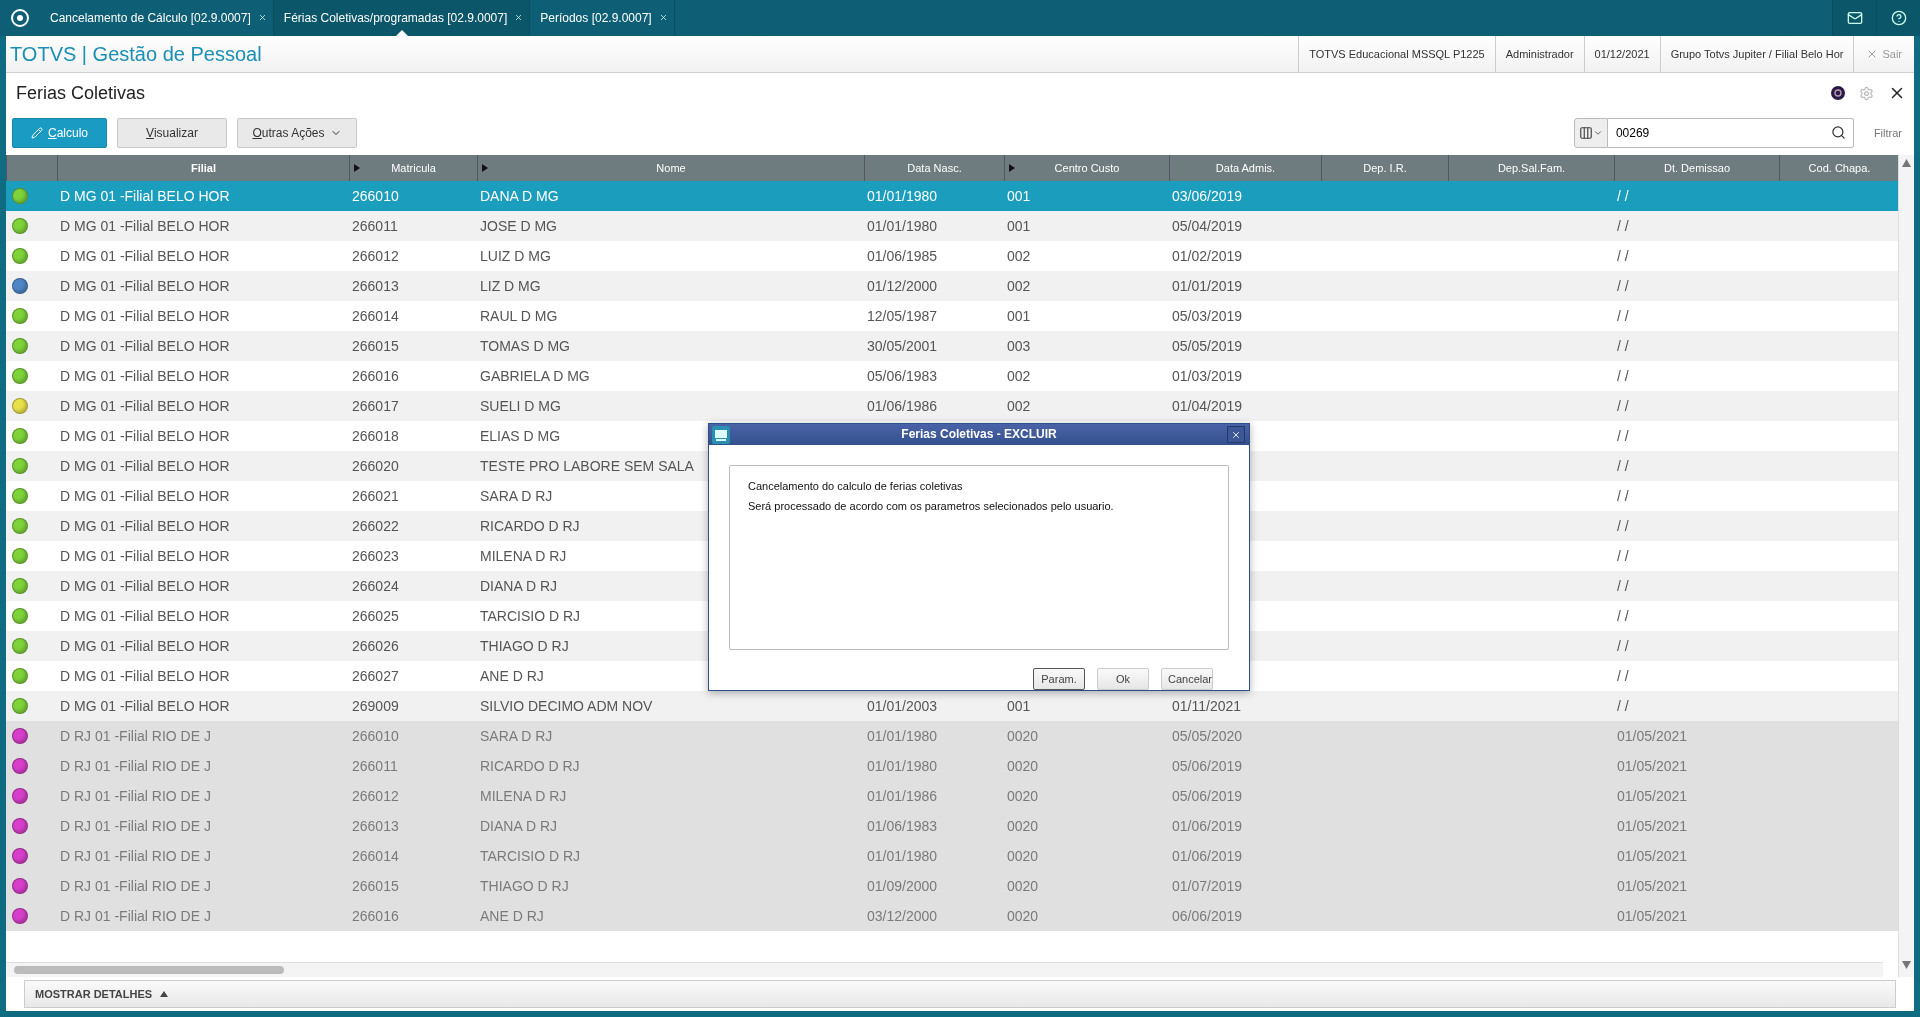 This screenshot has width=1920, height=1017. I want to click on tab: Férias Coletivas/programadas [02.9.0007], so click(402, 18).